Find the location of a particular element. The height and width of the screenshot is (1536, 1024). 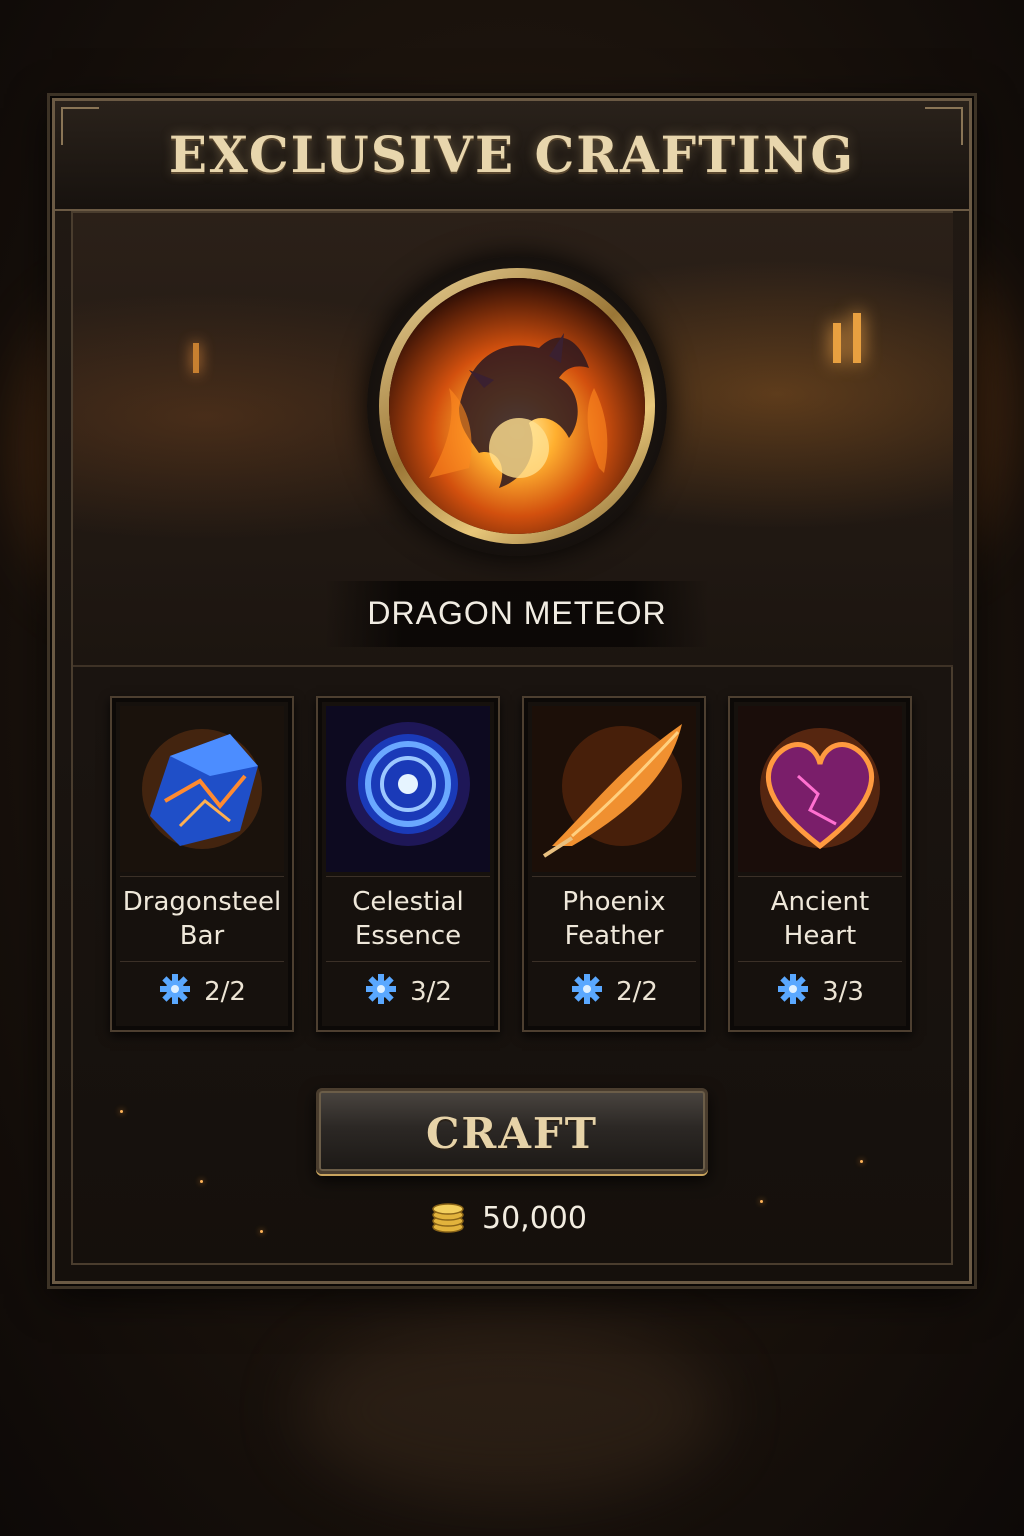

craft-button: CRAFT is located at coordinates (512, 1131).